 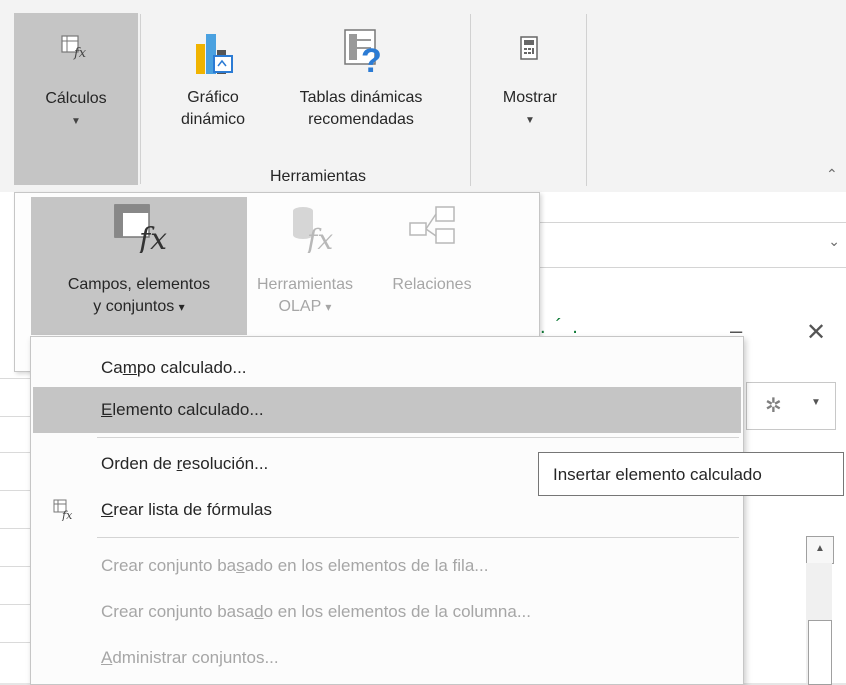 I want to click on tablas-recomendadas-button: ? Tablas dinámicas recomendadas, so click(x=361, y=89).